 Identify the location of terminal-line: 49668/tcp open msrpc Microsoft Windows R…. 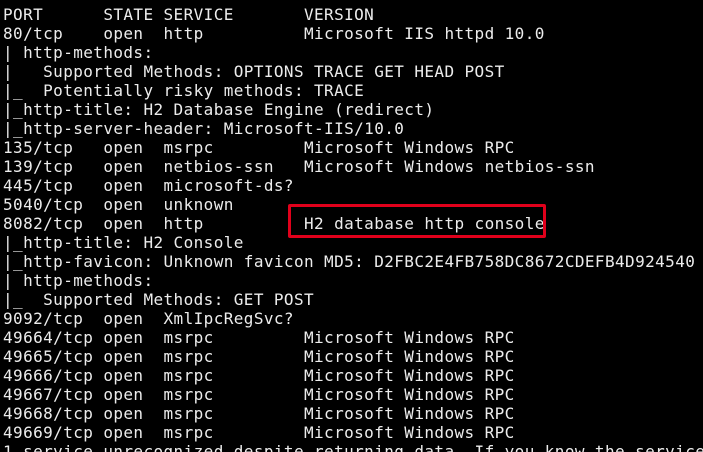
(259, 413).